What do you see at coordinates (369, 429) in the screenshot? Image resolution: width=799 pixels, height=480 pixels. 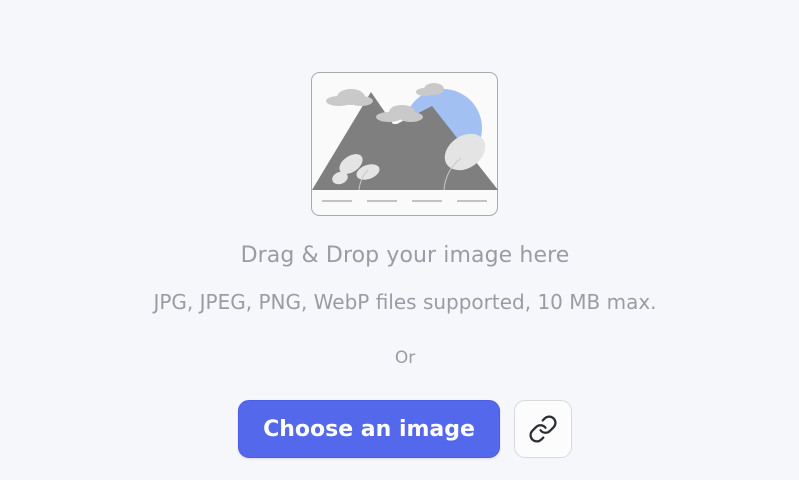 I see `choose-image-button: Choose an image` at bounding box center [369, 429].